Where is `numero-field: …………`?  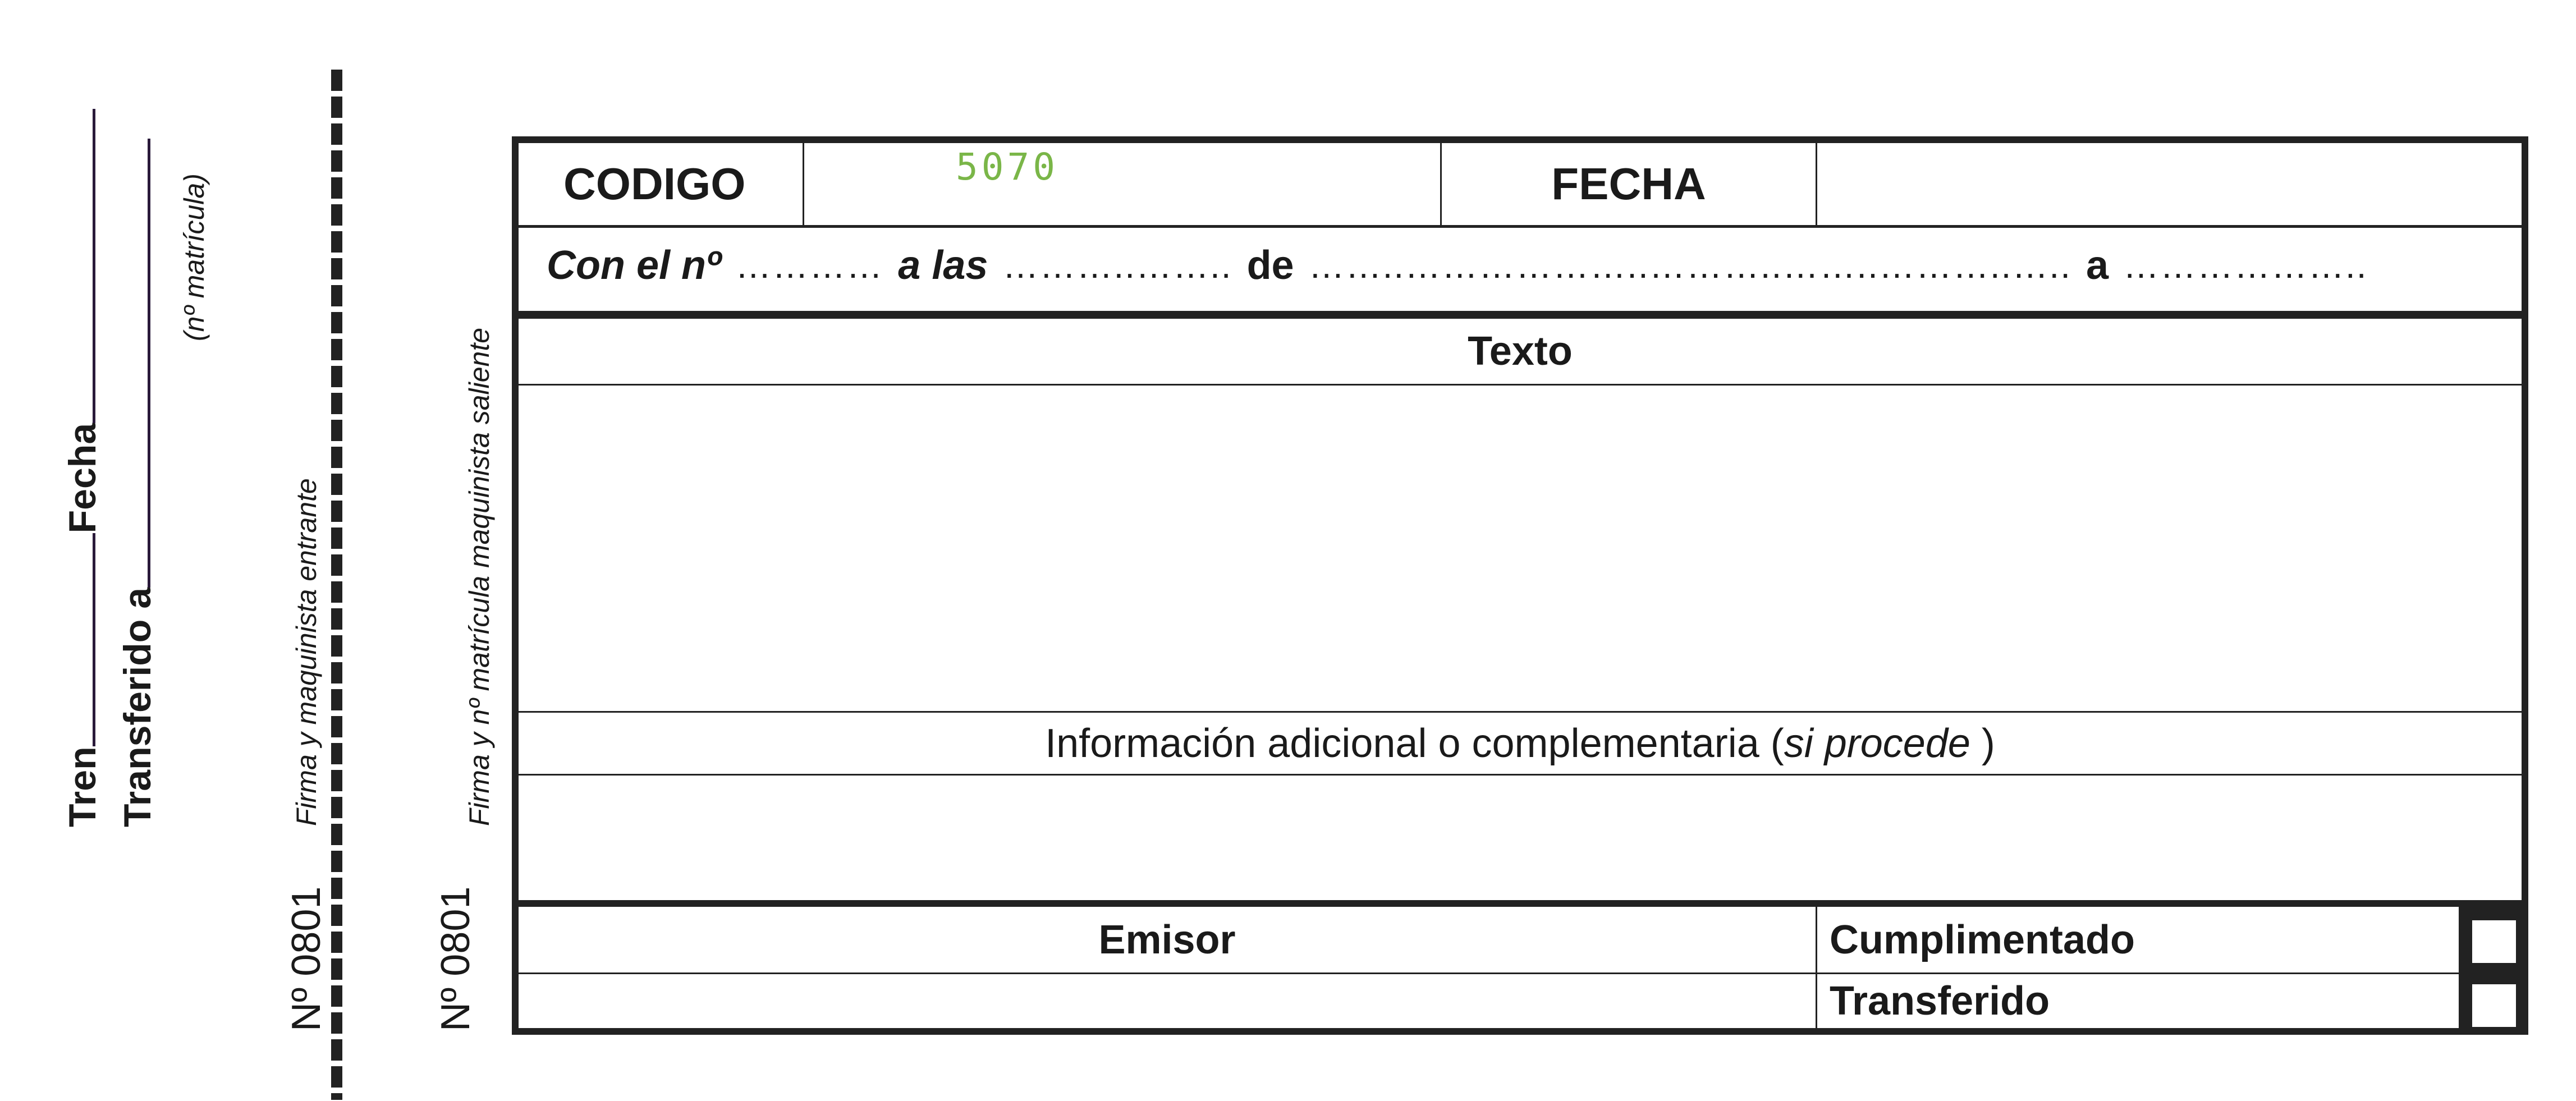
numero-field: ………… is located at coordinates (809, 265).